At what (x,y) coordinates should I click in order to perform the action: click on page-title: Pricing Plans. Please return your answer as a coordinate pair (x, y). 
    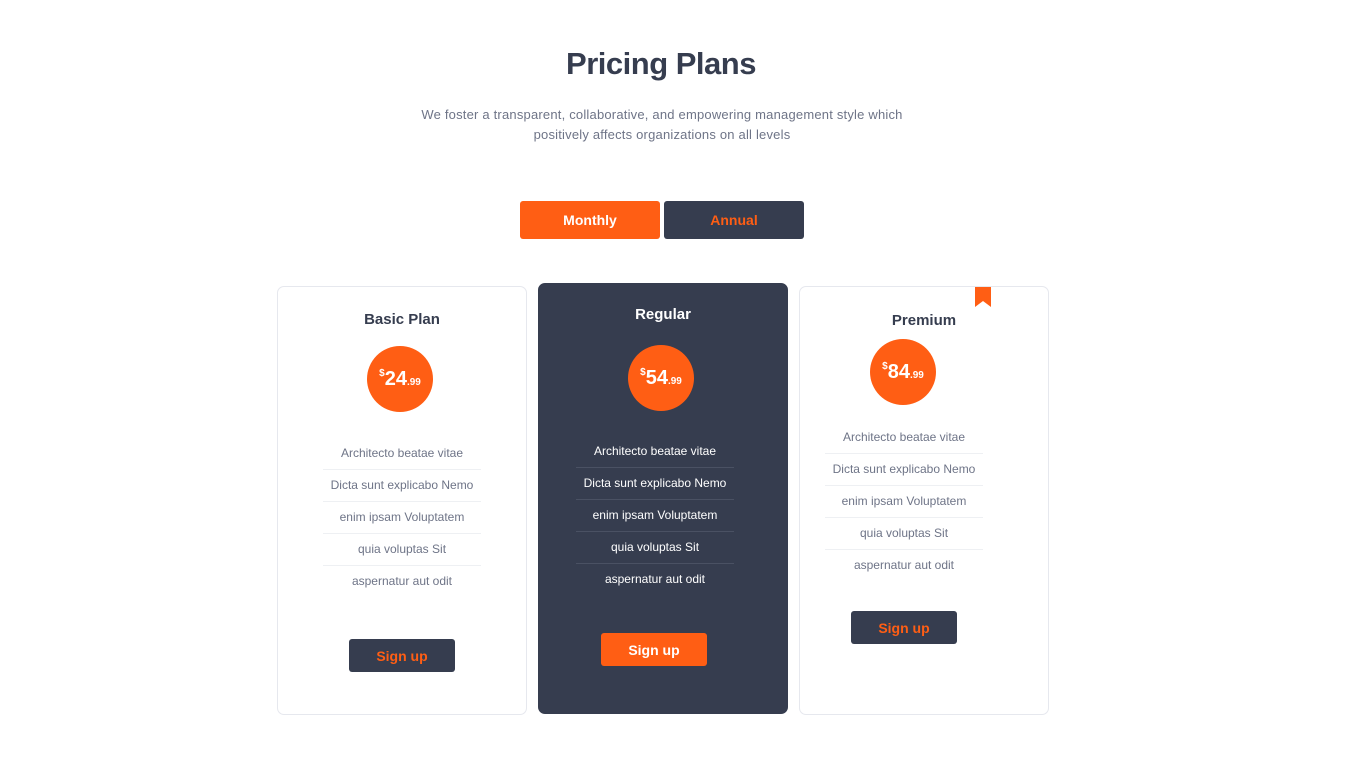
    Looking at the image, I should click on (661, 63).